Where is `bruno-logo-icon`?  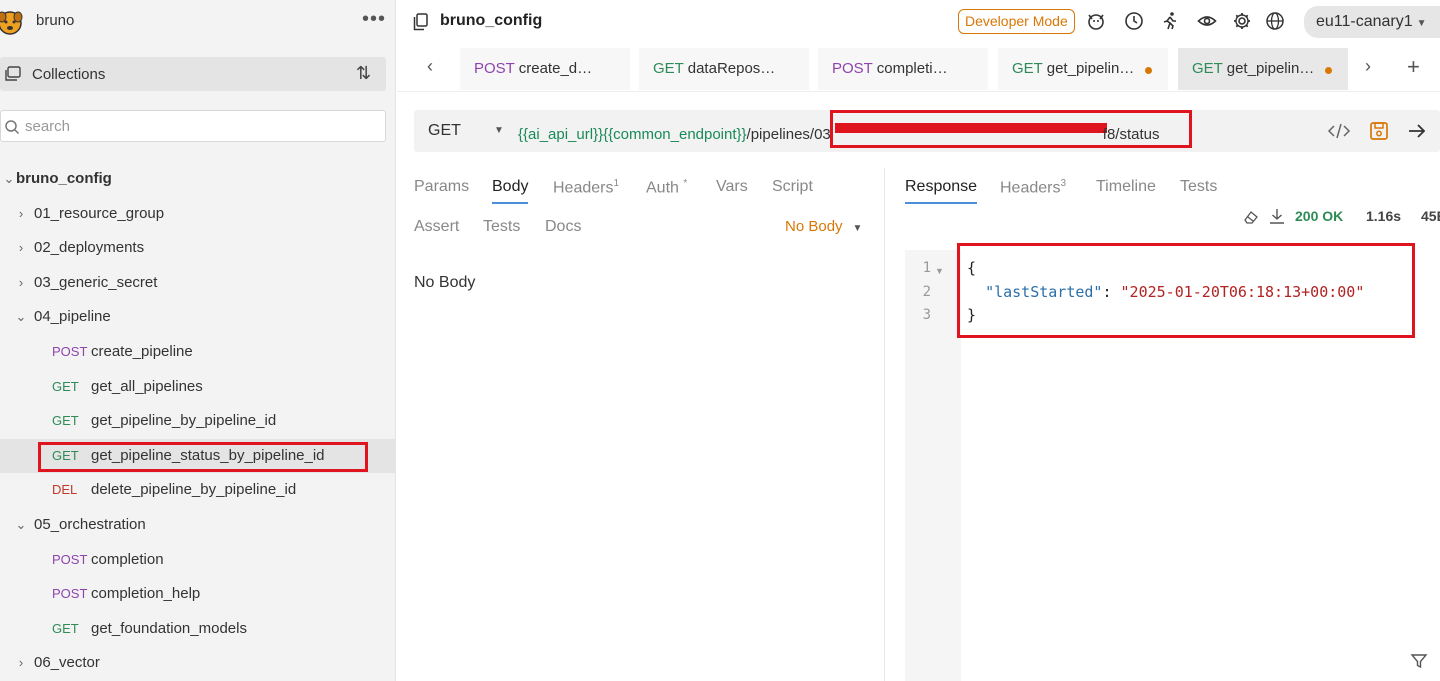
bruno-logo-icon is located at coordinates (11, 23).